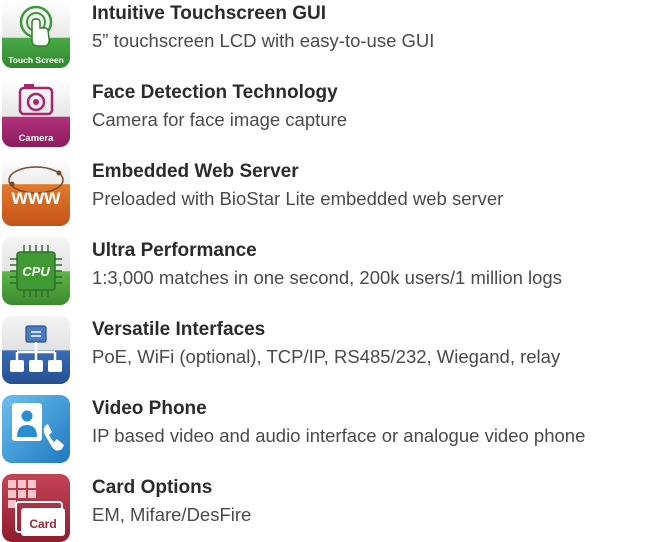  Describe the element at coordinates (172, 514) in the screenshot. I see `feature-description: EM, Mifare/DesFire` at that location.